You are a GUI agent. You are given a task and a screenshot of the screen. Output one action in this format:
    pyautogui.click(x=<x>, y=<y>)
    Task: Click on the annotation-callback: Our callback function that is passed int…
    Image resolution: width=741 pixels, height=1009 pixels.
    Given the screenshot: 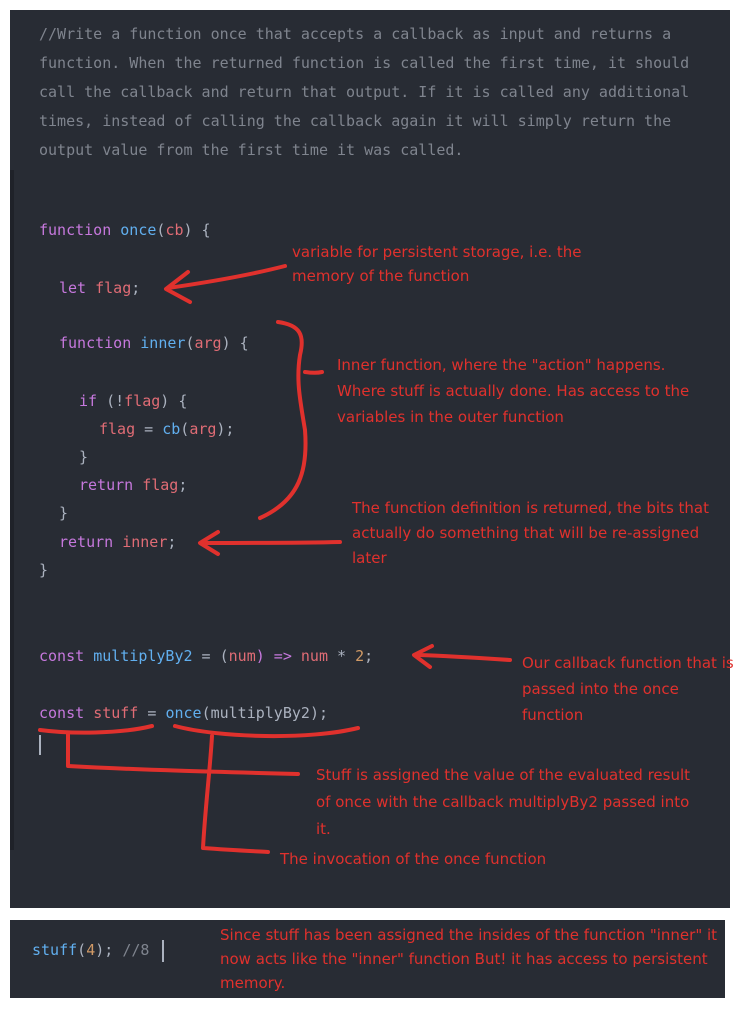 What is the action you would take?
    pyautogui.click(x=628, y=689)
    